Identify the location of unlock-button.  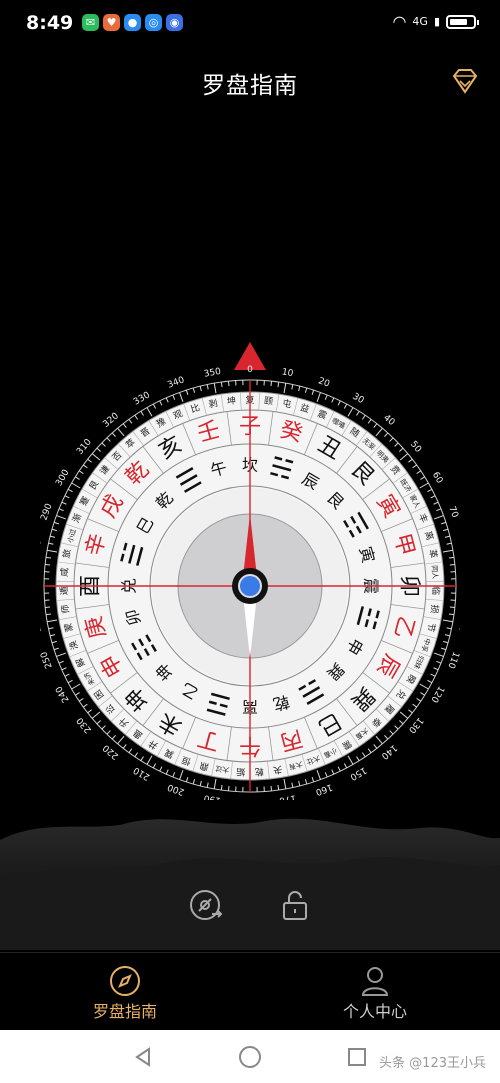
(296, 906).